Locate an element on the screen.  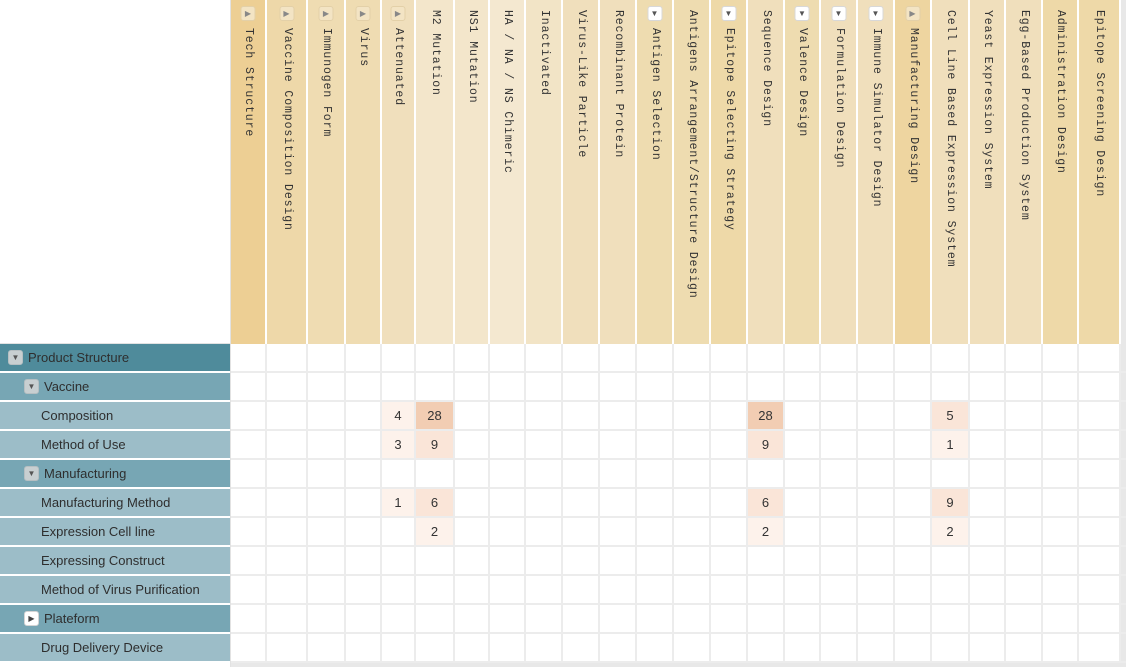
row-label: Expression Cell line is located at coordinates (115, 532).